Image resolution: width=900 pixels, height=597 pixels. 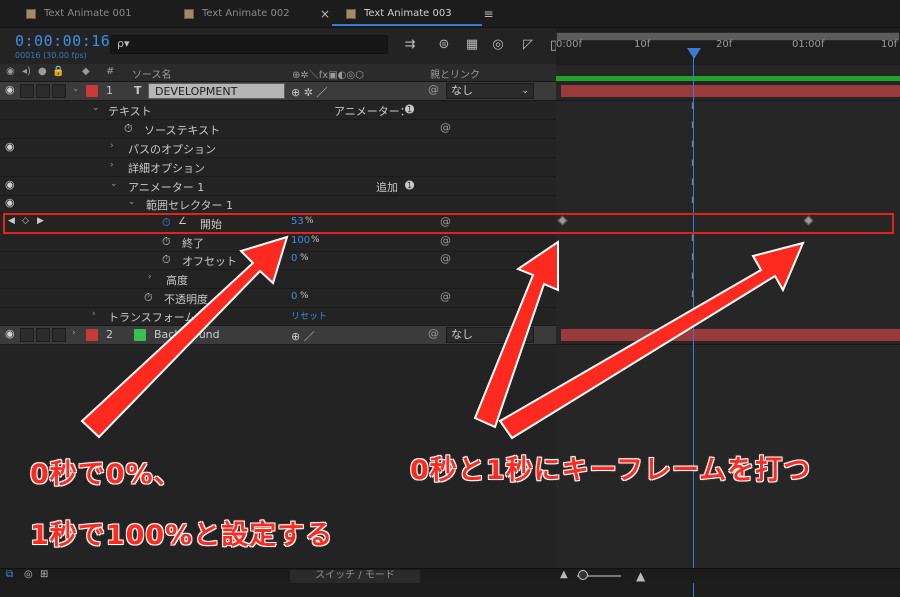 I want to click on annotation-left-line2: 1秒で100%と設定する, so click(x=182, y=535).